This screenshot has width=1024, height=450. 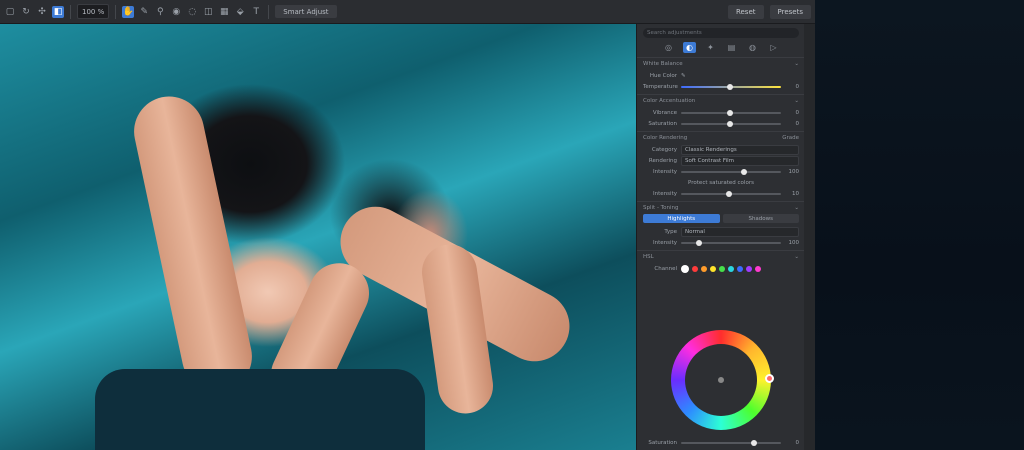 What do you see at coordinates (662, 442) in the screenshot?
I see `bottom-slider-label: Saturation` at bounding box center [662, 442].